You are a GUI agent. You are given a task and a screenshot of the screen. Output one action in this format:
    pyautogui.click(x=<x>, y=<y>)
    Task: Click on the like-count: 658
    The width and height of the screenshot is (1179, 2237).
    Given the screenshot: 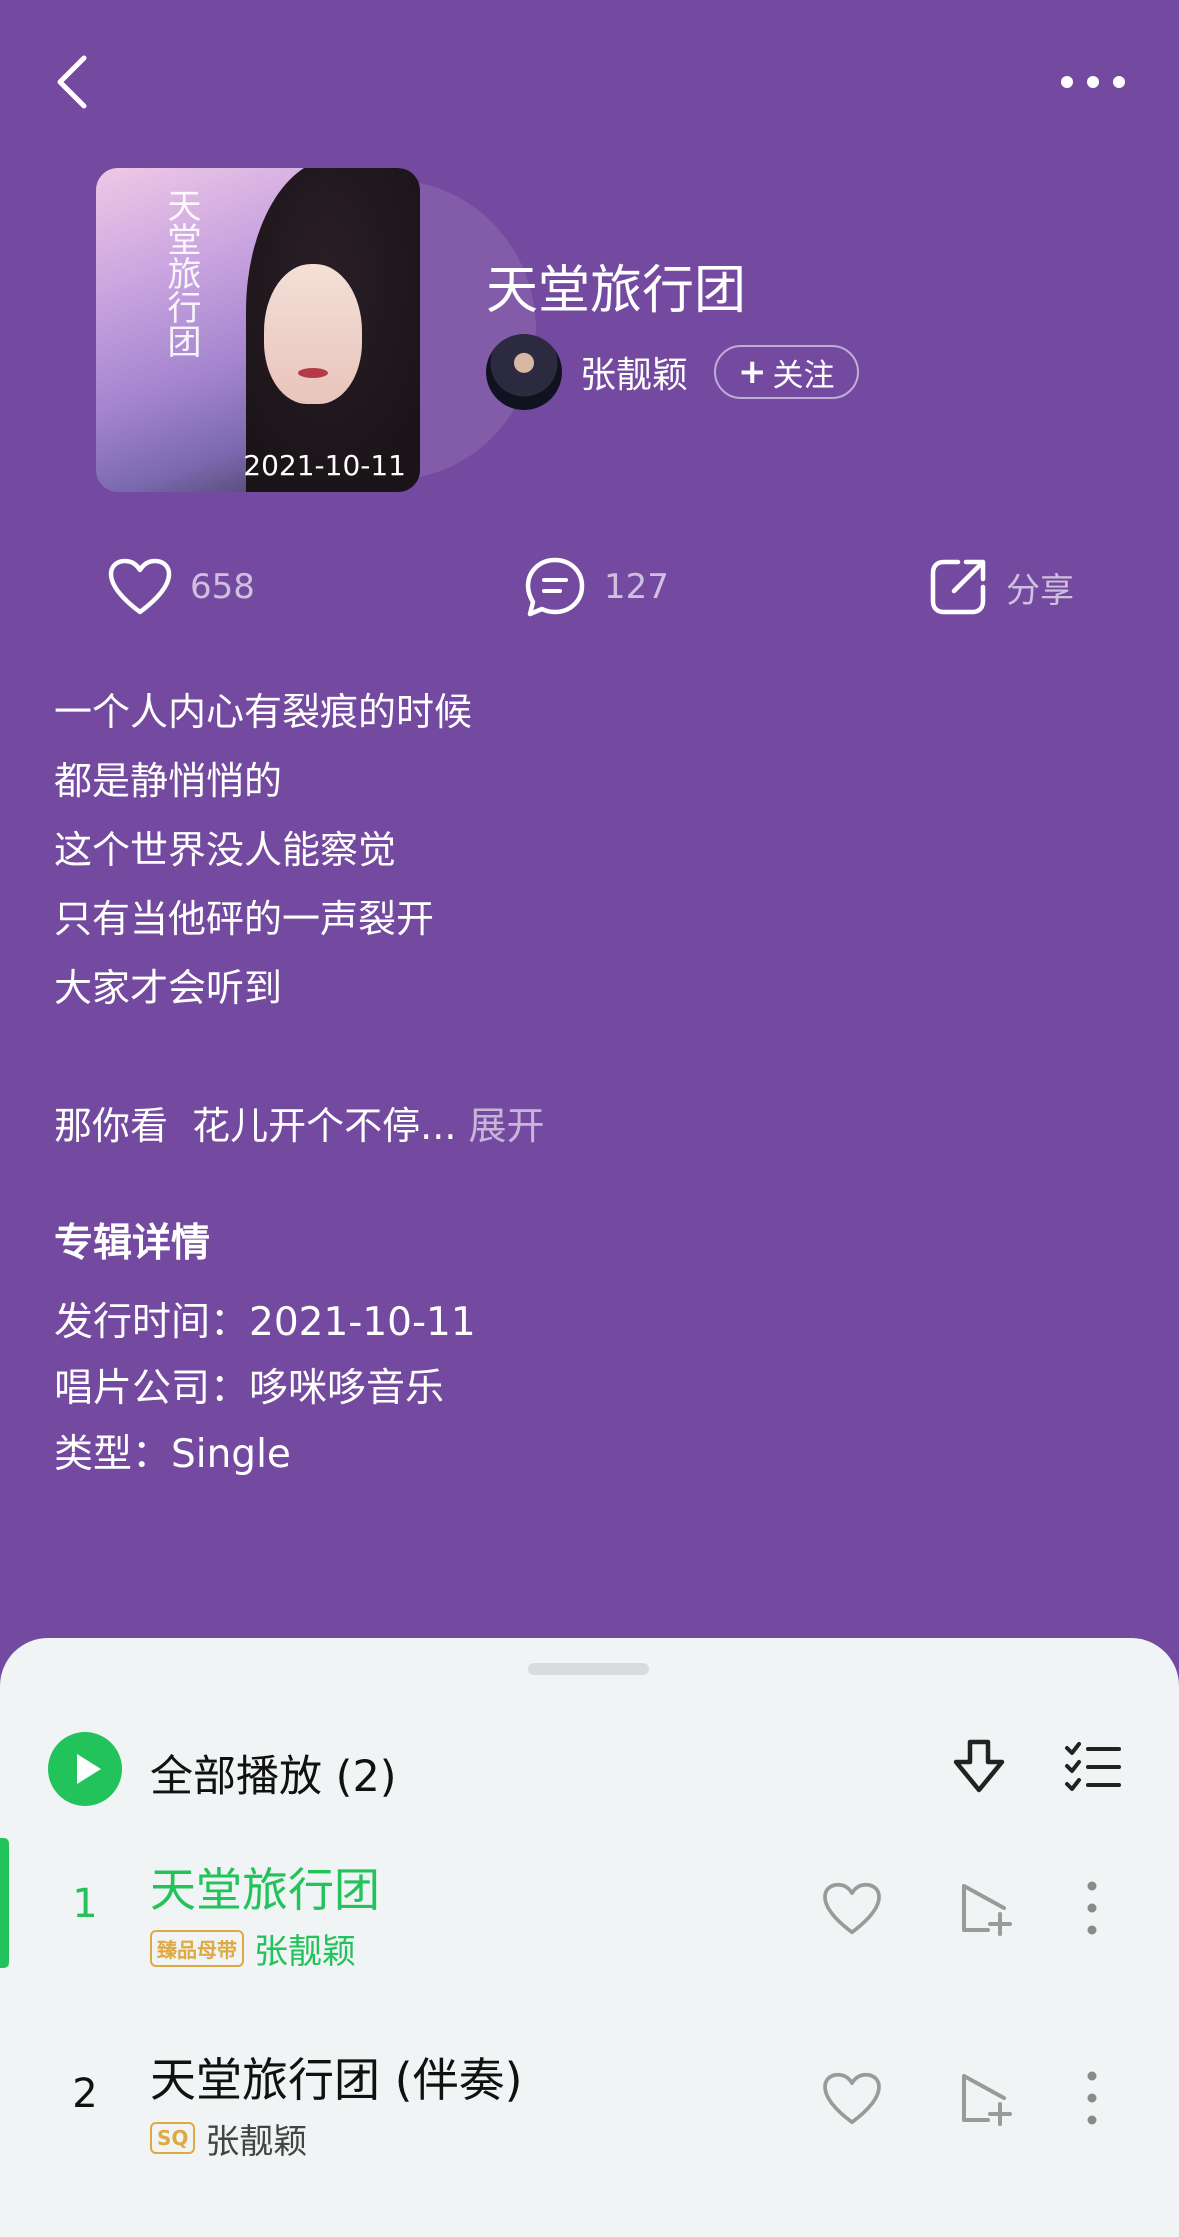 What is the action you would take?
    pyautogui.click(x=222, y=587)
    